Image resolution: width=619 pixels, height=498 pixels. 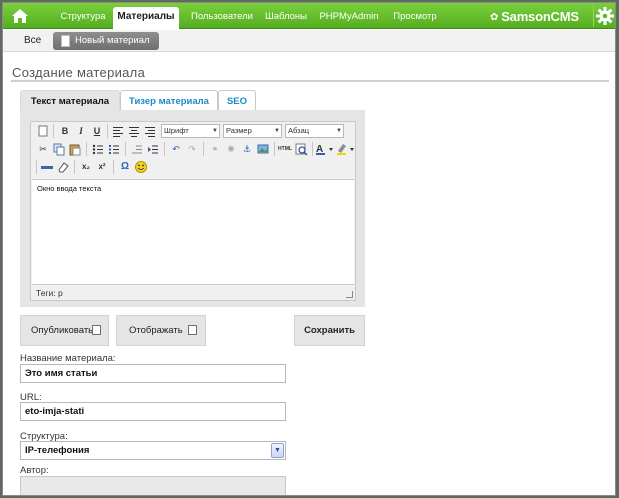 What do you see at coordinates (540, 16) in the screenshot?
I see `brand-name: SamsonCMS` at bounding box center [540, 16].